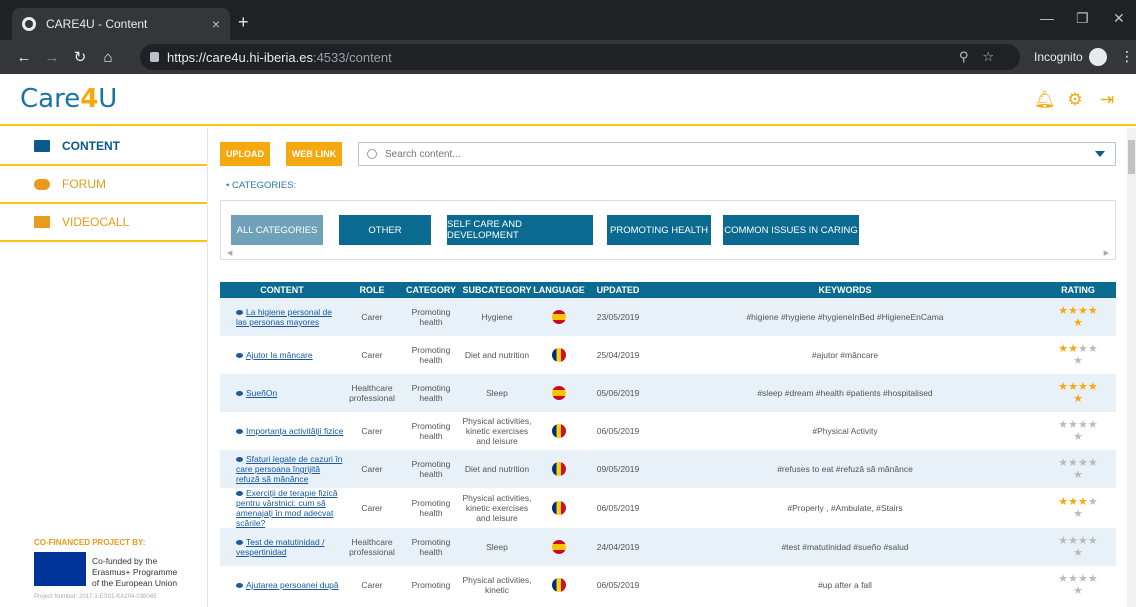  Describe the element at coordinates (52, 57) in the screenshot. I see `forward-icon: →` at that location.